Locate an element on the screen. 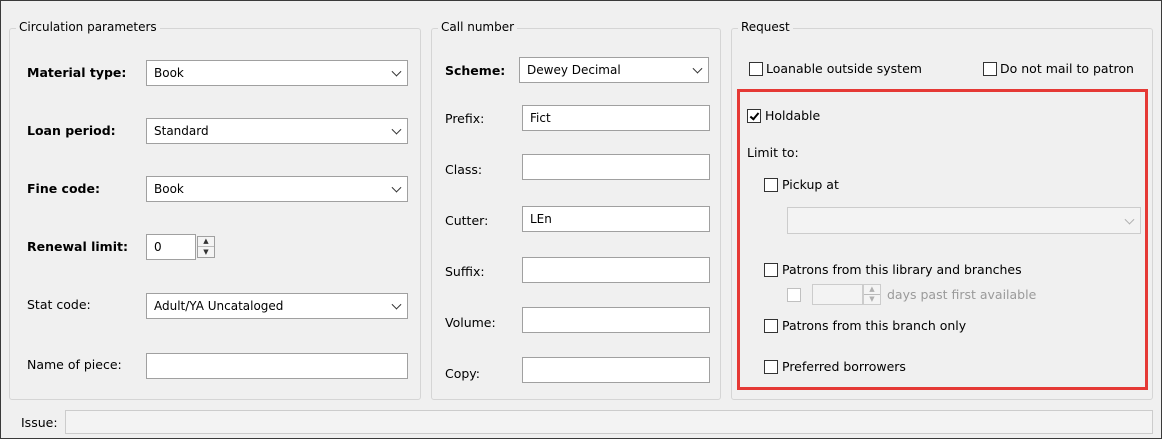  renewal-limit-spinner: ▲ ▼ is located at coordinates (206, 247).